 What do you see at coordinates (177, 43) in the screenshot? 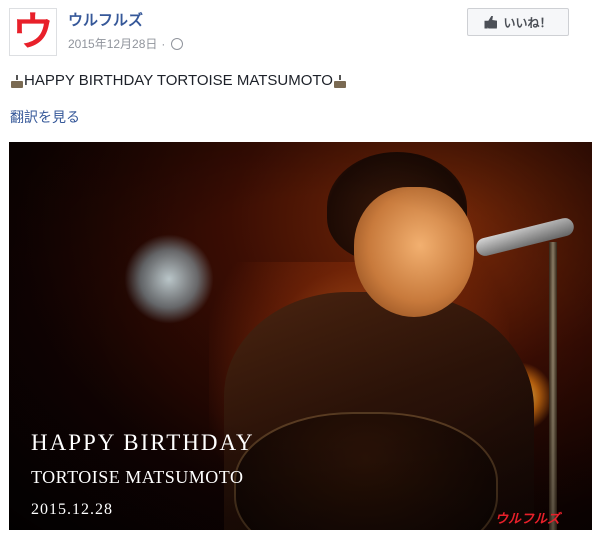
I see `globe-icon` at bounding box center [177, 43].